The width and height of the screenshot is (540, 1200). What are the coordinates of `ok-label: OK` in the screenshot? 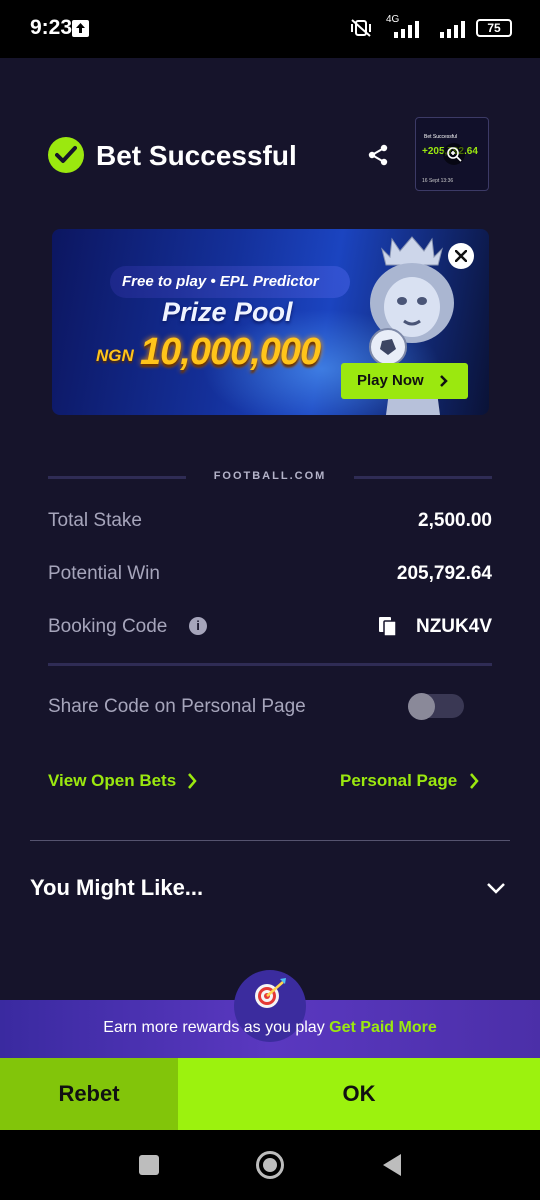 It's located at (359, 1093).